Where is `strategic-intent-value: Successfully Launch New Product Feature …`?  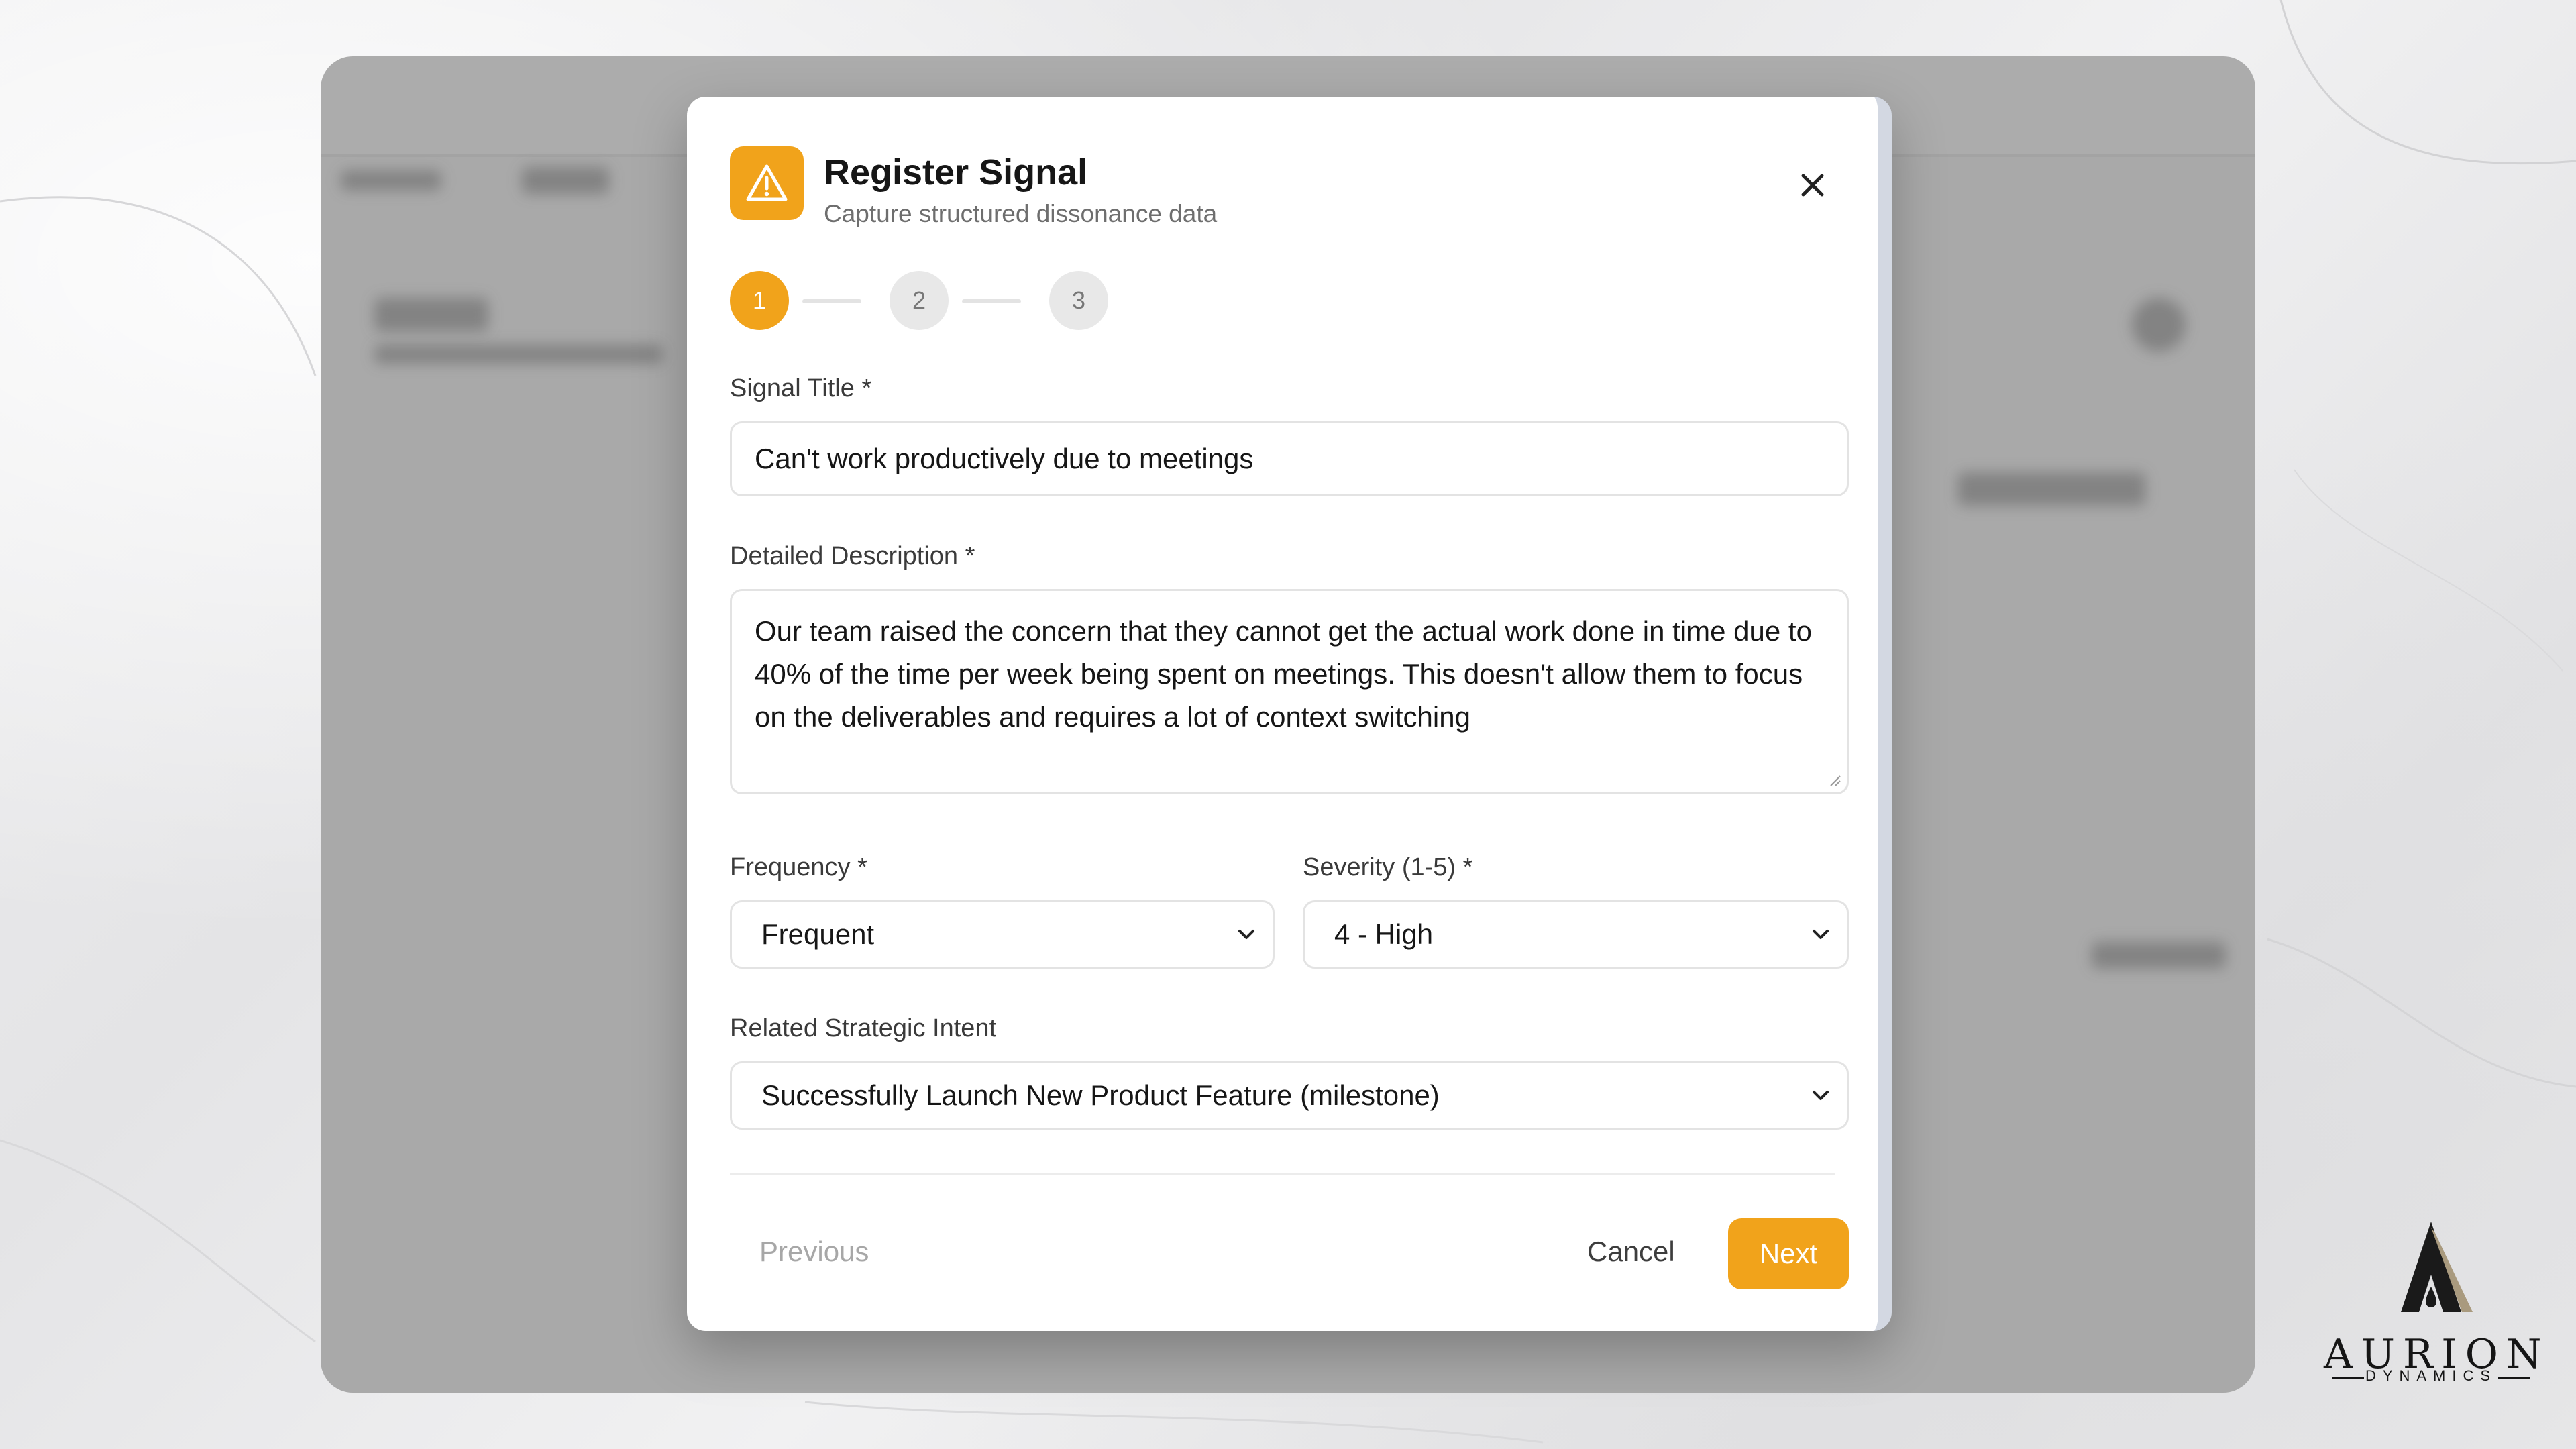 strategic-intent-value: Successfully Launch New Product Feature … is located at coordinates (1100, 1095).